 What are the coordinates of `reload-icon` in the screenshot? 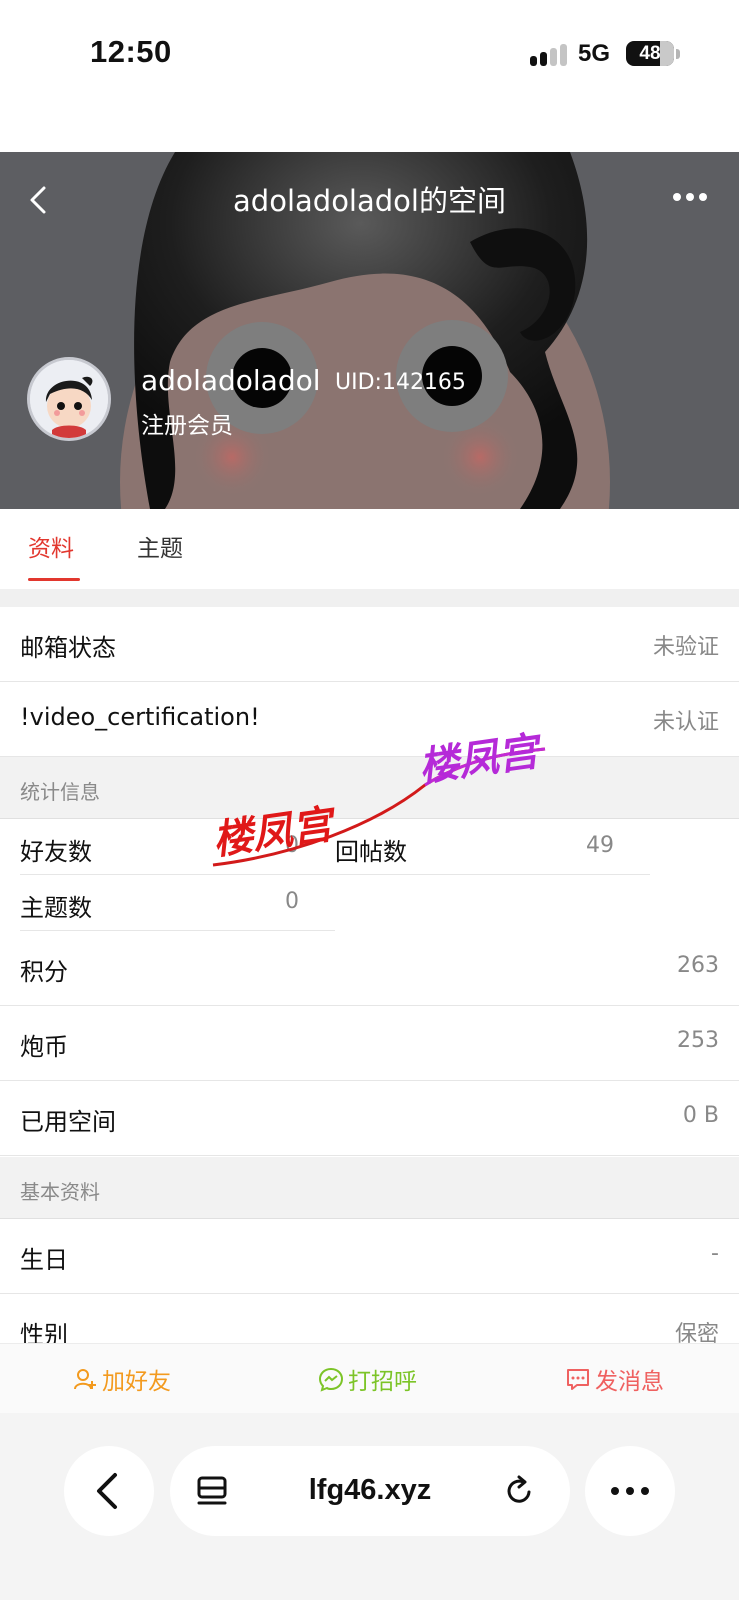 It's located at (520, 1491).